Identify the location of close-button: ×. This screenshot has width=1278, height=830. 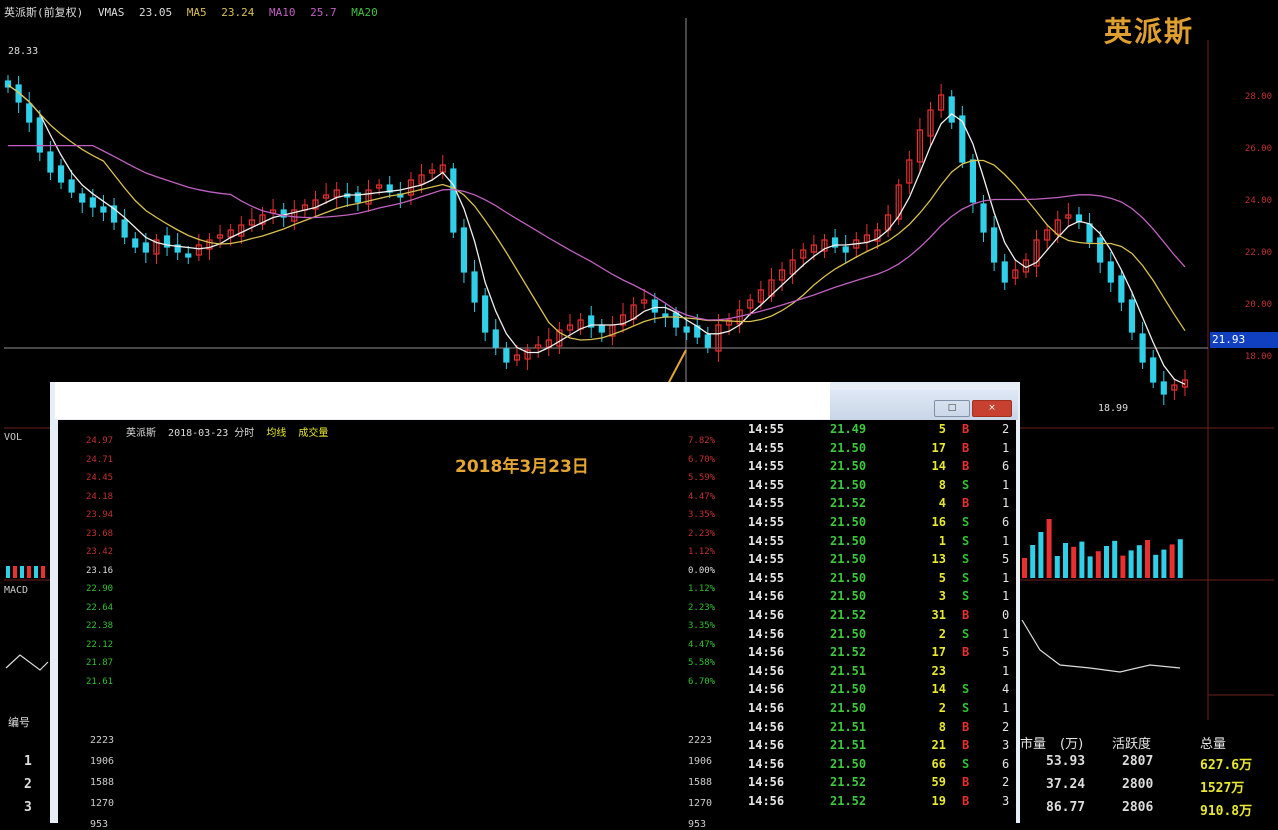
(992, 408).